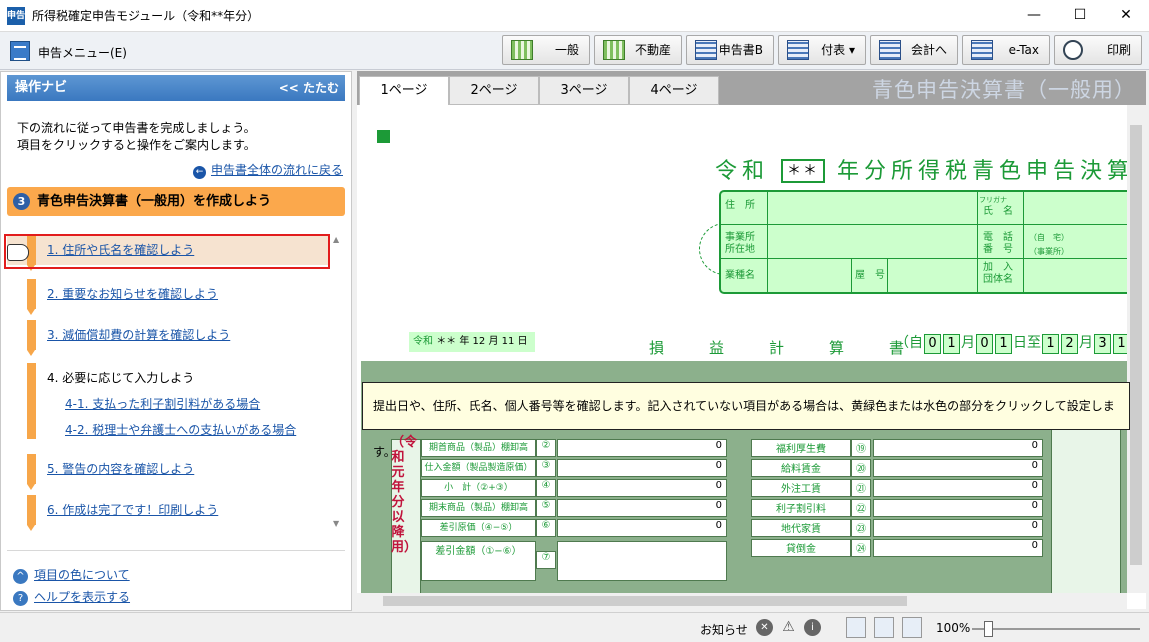  I want to click on back-to-overview-link: ← 申告書全体の流れに戻る, so click(267, 170).